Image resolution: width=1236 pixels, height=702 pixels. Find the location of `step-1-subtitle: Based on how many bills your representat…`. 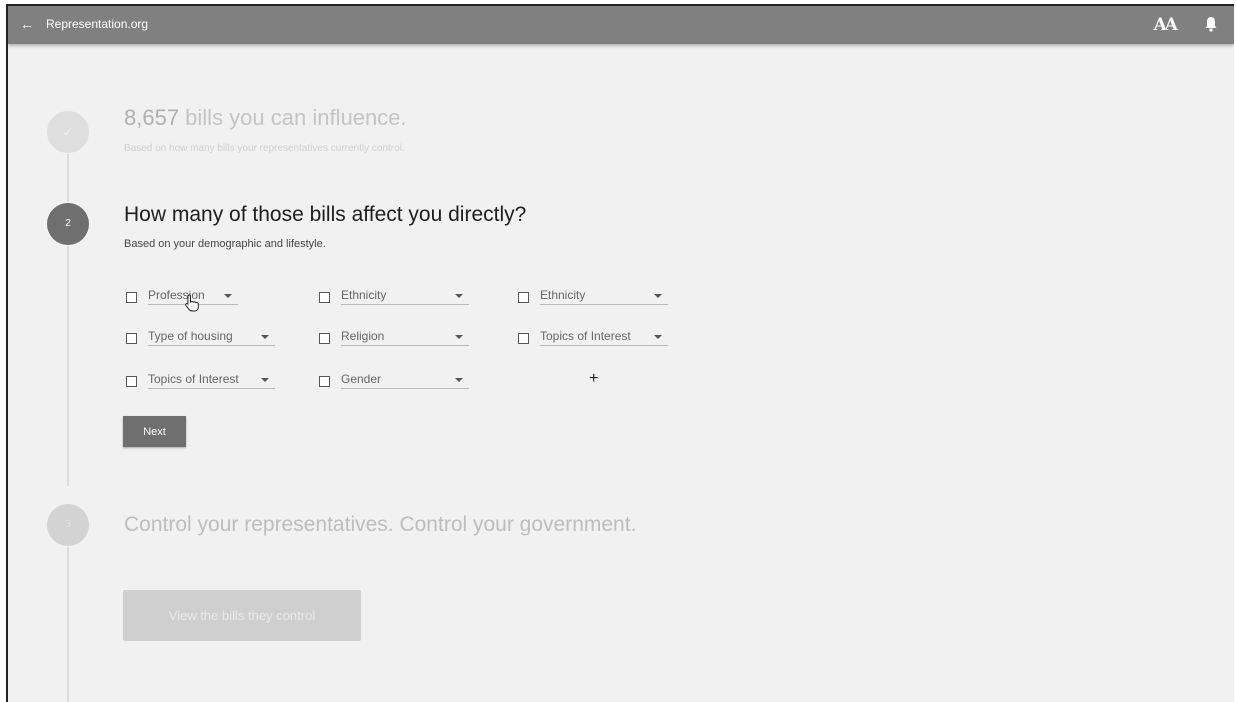

step-1-subtitle: Based on how many bills your representat… is located at coordinates (264, 148).